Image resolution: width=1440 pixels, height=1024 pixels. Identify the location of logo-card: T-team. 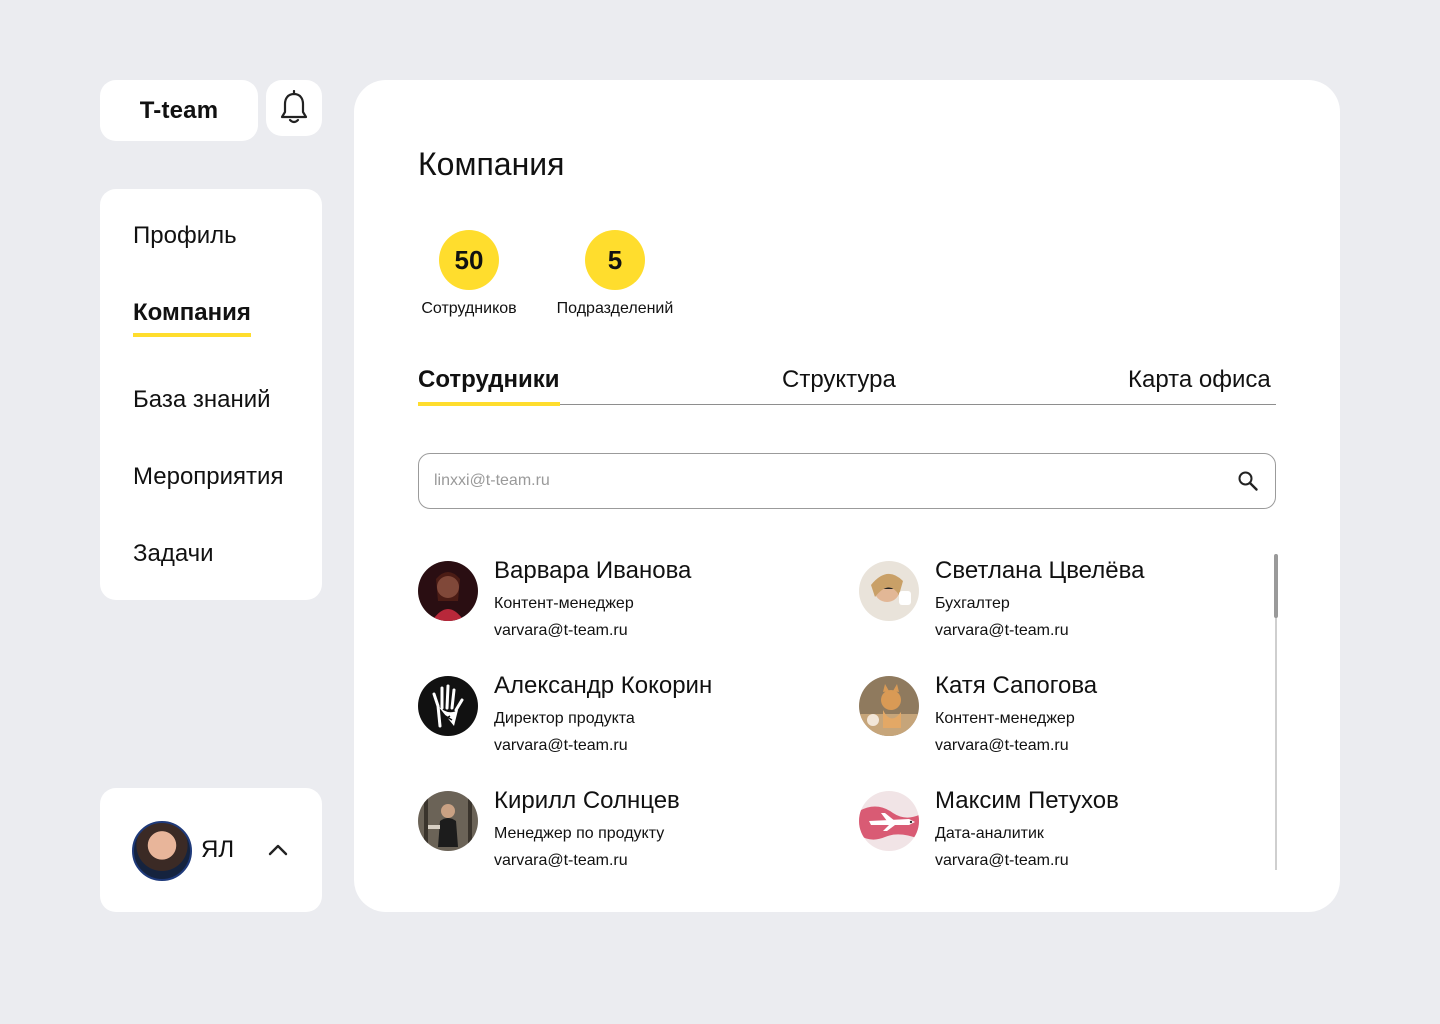
(179, 110).